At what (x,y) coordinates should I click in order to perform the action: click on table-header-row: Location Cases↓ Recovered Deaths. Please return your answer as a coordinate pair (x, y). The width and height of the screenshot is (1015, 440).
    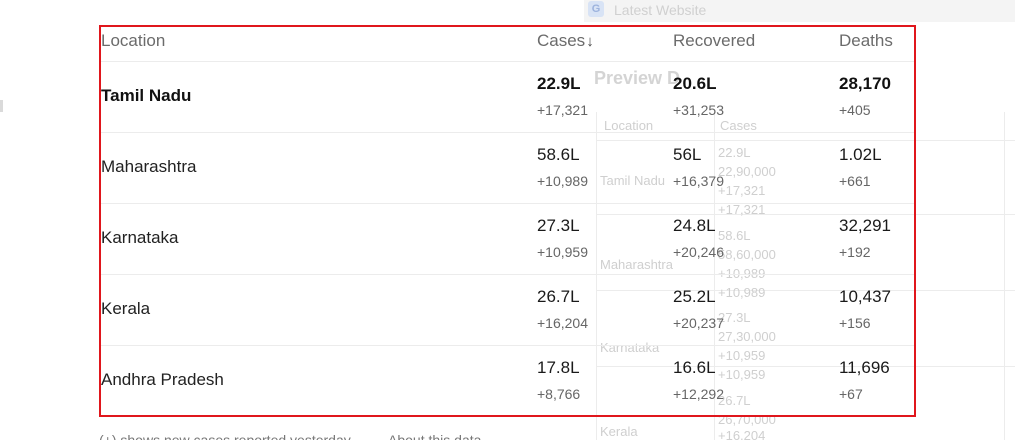
    Looking at the image, I should click on (507, 44).